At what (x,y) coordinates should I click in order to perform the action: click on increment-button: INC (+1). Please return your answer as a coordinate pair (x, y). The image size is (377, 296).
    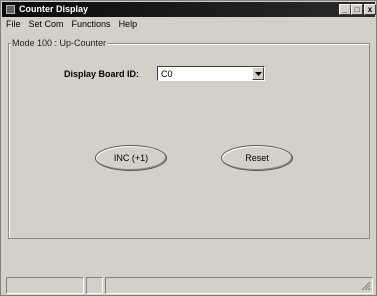
    Looking at the image, I should click on (131, 158).